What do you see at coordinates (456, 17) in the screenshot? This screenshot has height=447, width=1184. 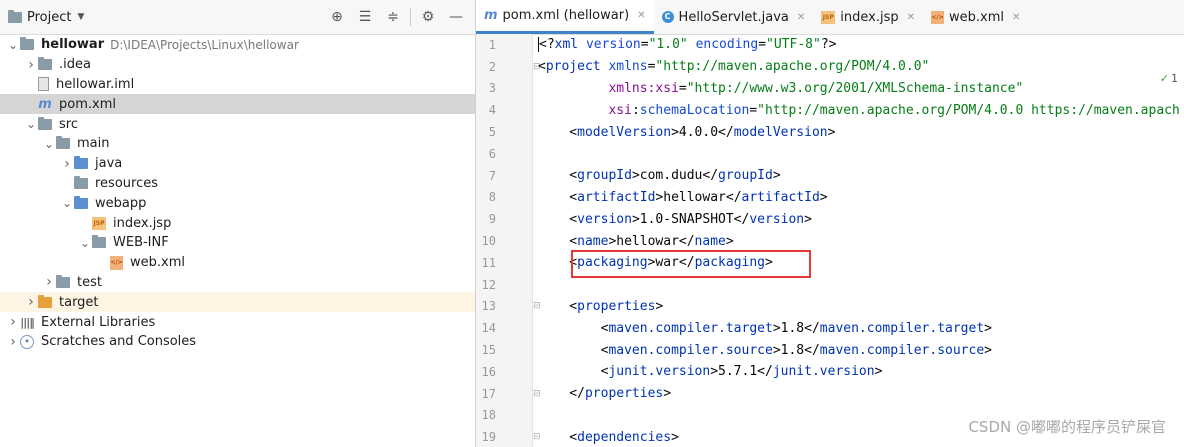 I see `minimize-icon: —` at bounding box center [456, 17].